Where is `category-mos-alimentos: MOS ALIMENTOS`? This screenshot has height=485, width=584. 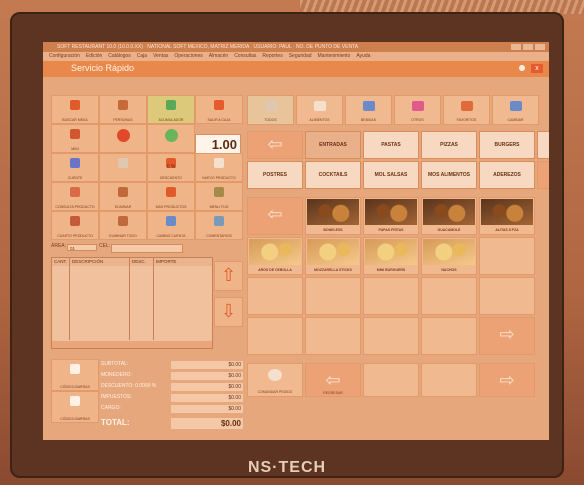 category-mos-alimentos: MOS ALIMENTOS is located at coordinates (449, 175).